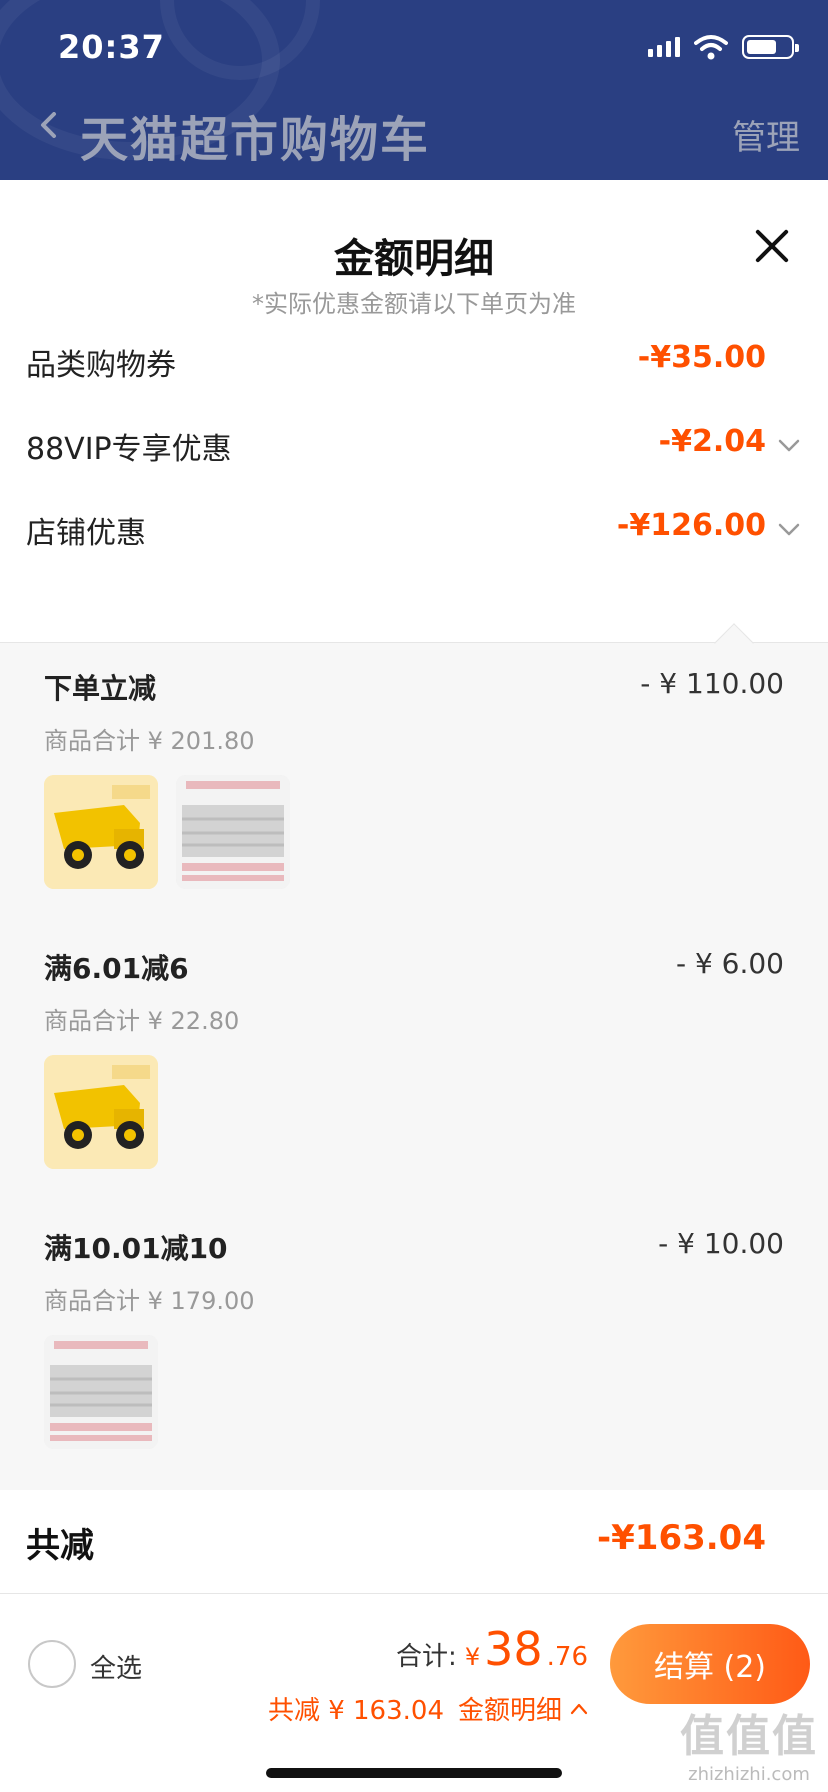 The width and height of the screenshot is (828, 1792). What do you see at coordinates (579, 1708) in the screenshot?
I see `chevron-up-icon` at bounding box center [579, 1708].